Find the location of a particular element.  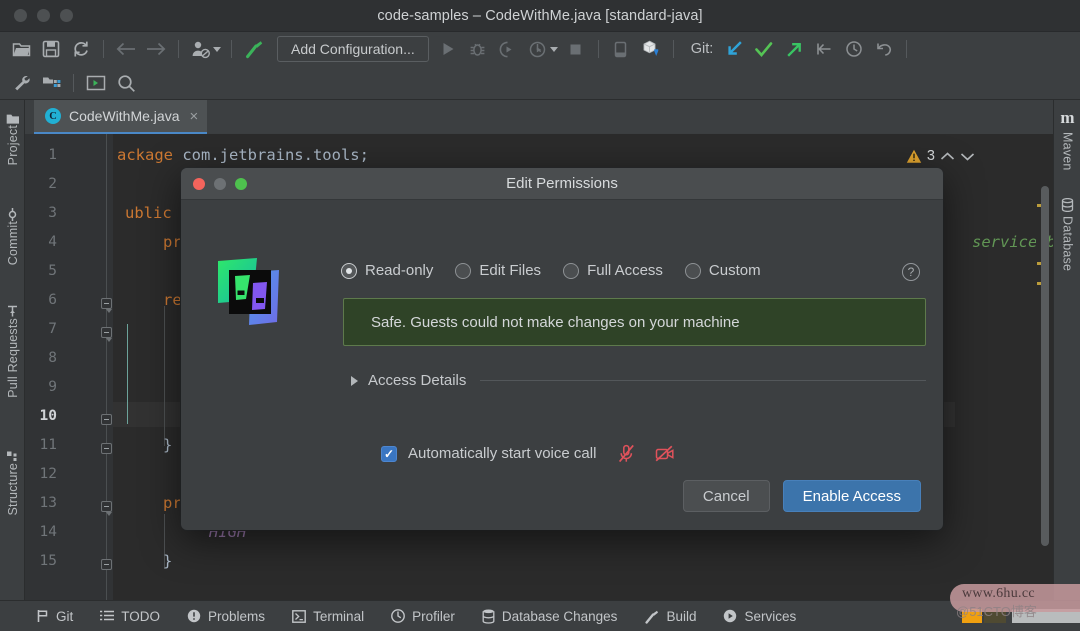

tool-window-label: Git is located at coordinates (65, 616).